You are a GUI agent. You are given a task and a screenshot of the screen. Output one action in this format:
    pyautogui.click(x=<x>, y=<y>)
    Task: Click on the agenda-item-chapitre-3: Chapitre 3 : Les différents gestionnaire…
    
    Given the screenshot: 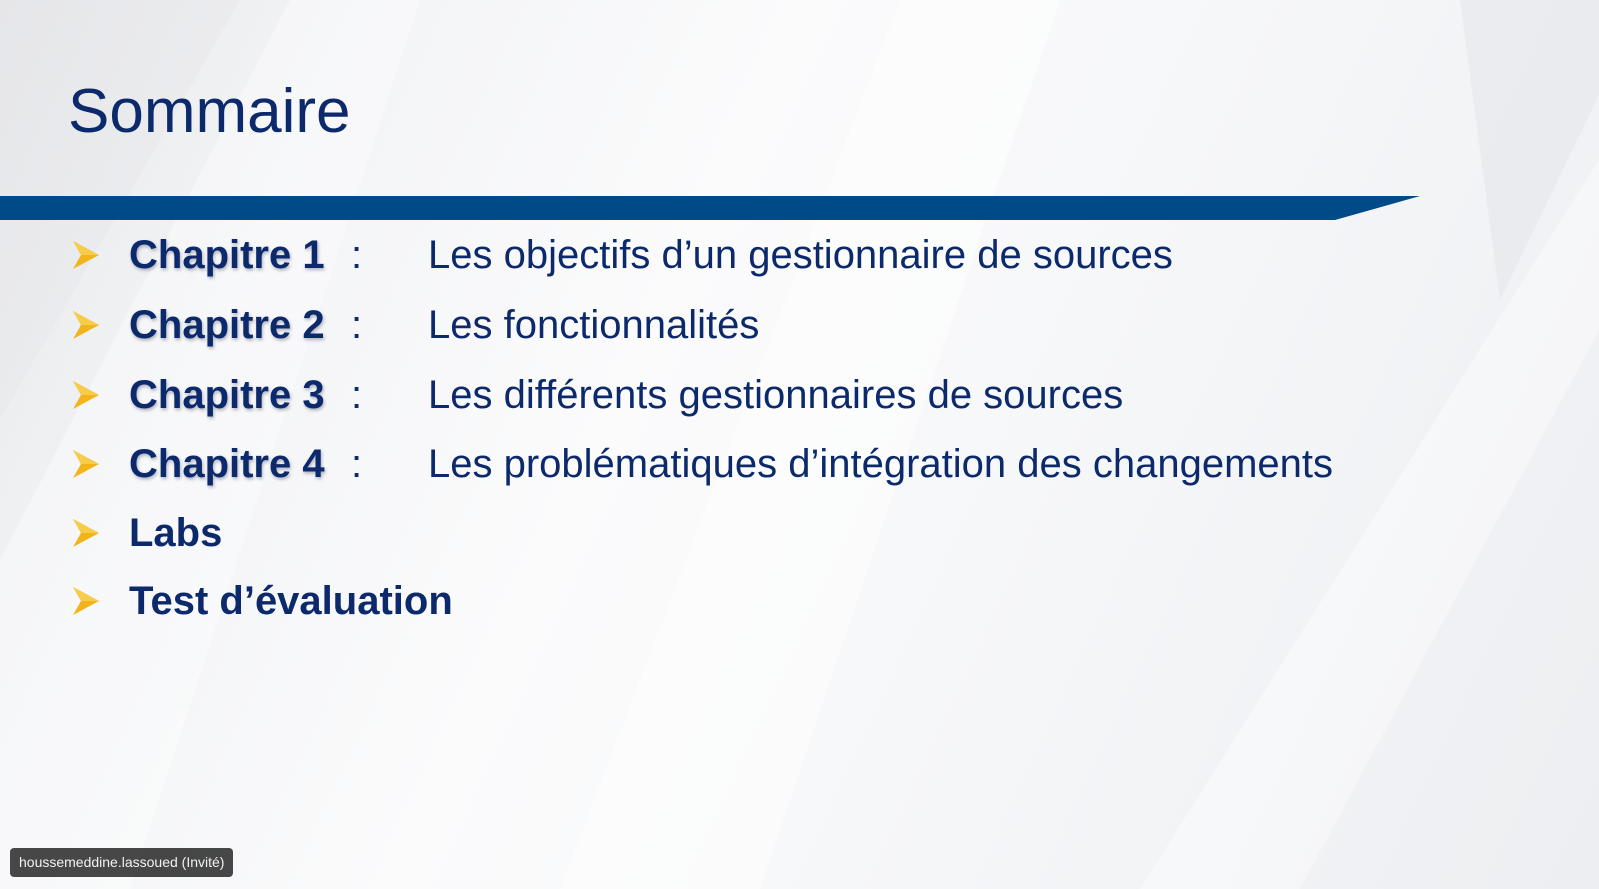 What is the action you would take?
    pyautogui.click(x=799, y=396)
    